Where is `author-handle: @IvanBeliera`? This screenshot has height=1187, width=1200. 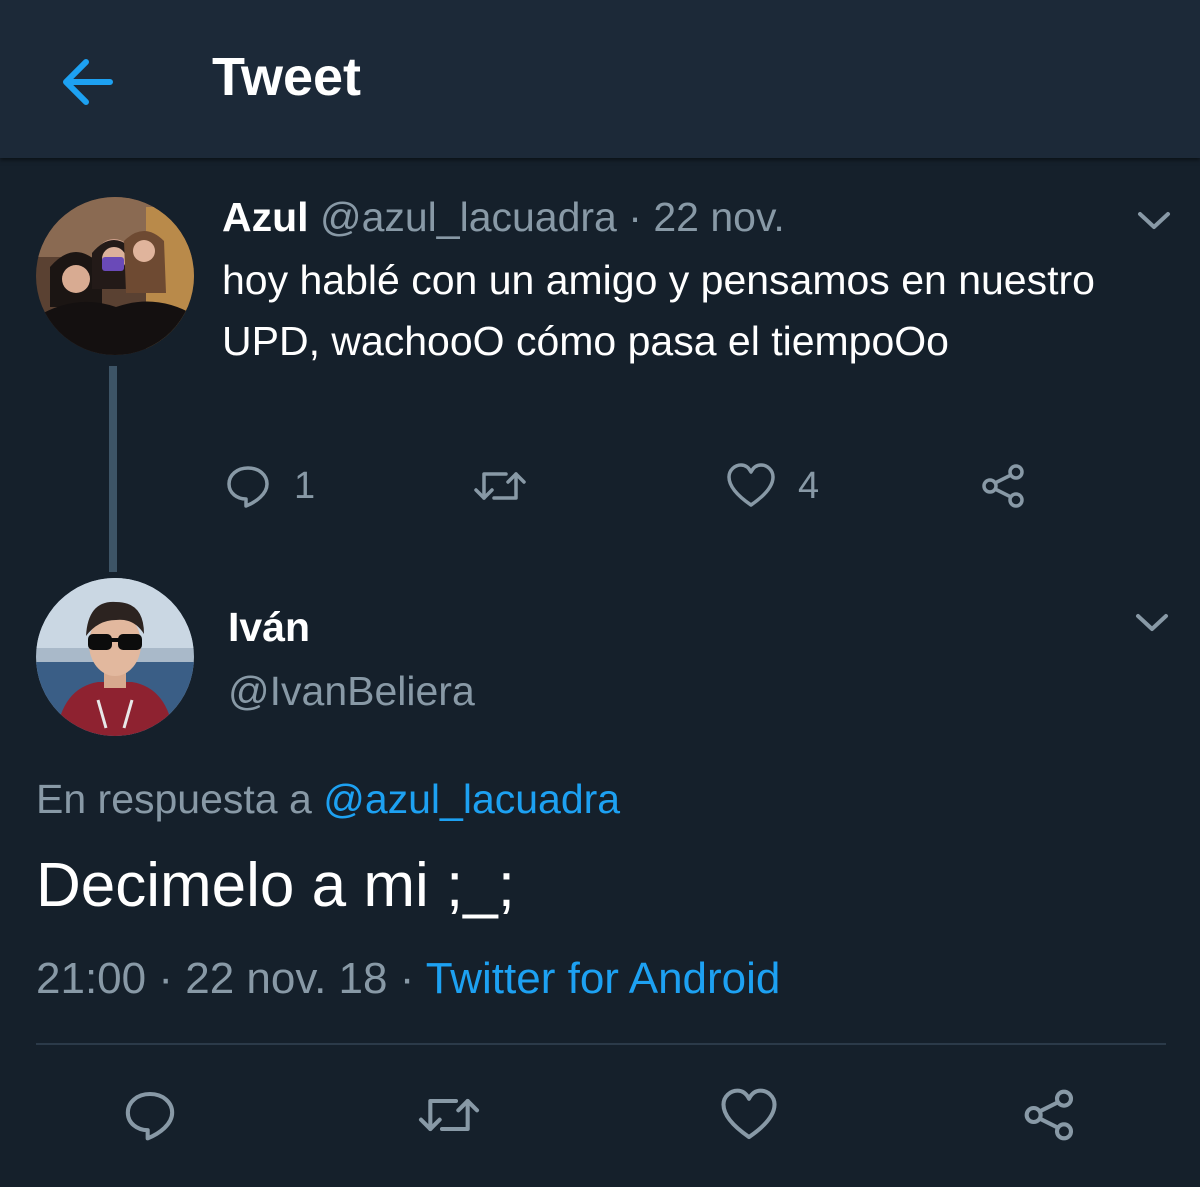 author-handle: @IvanBeliera is located at coordinates (351, 691).